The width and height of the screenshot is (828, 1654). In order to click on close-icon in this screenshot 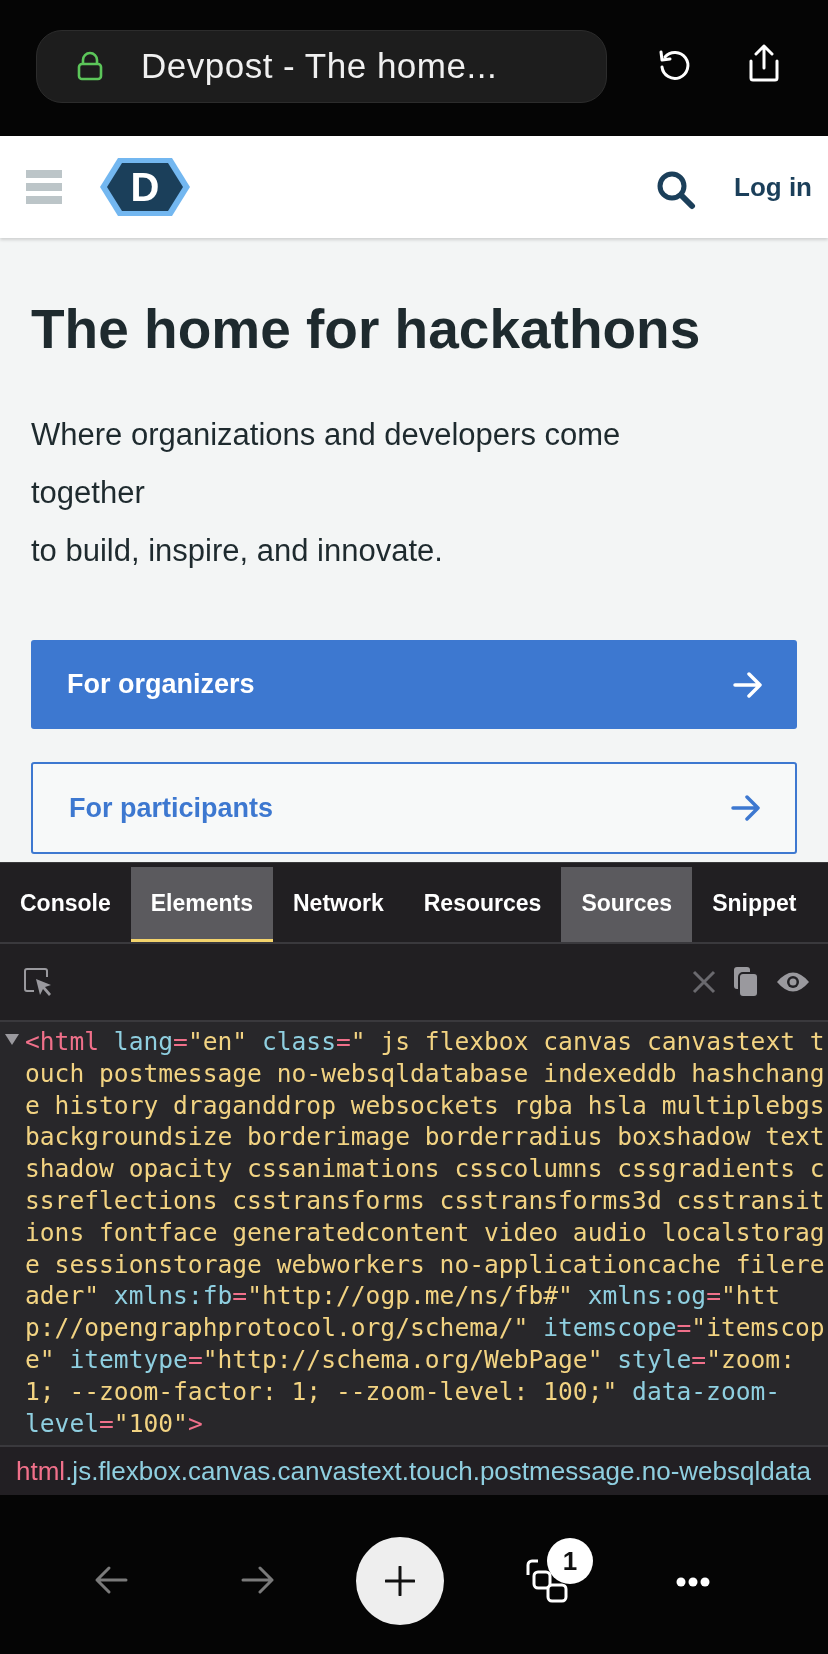, I will do `click(704, 982)`.